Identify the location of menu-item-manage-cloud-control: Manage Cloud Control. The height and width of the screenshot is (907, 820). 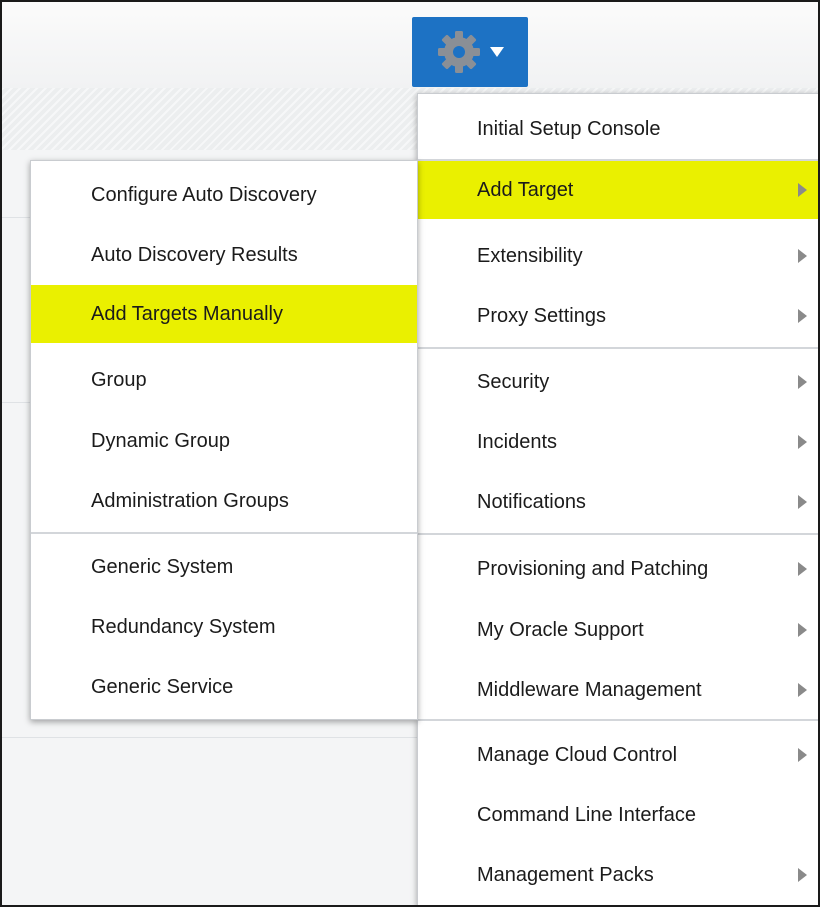
(618, 755).